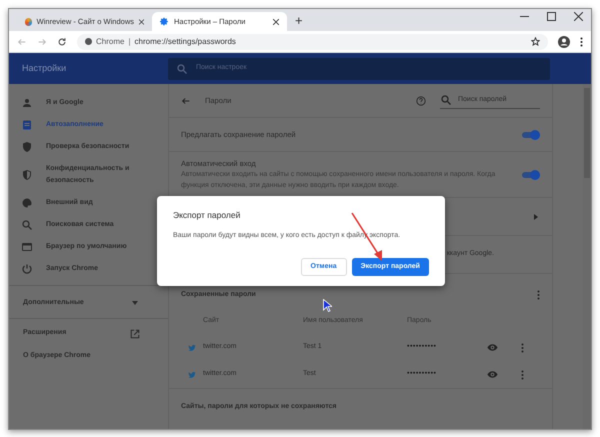  Describe the element at coordinates (135, 303) in the screenshot. I see `caret-icon` at that location.